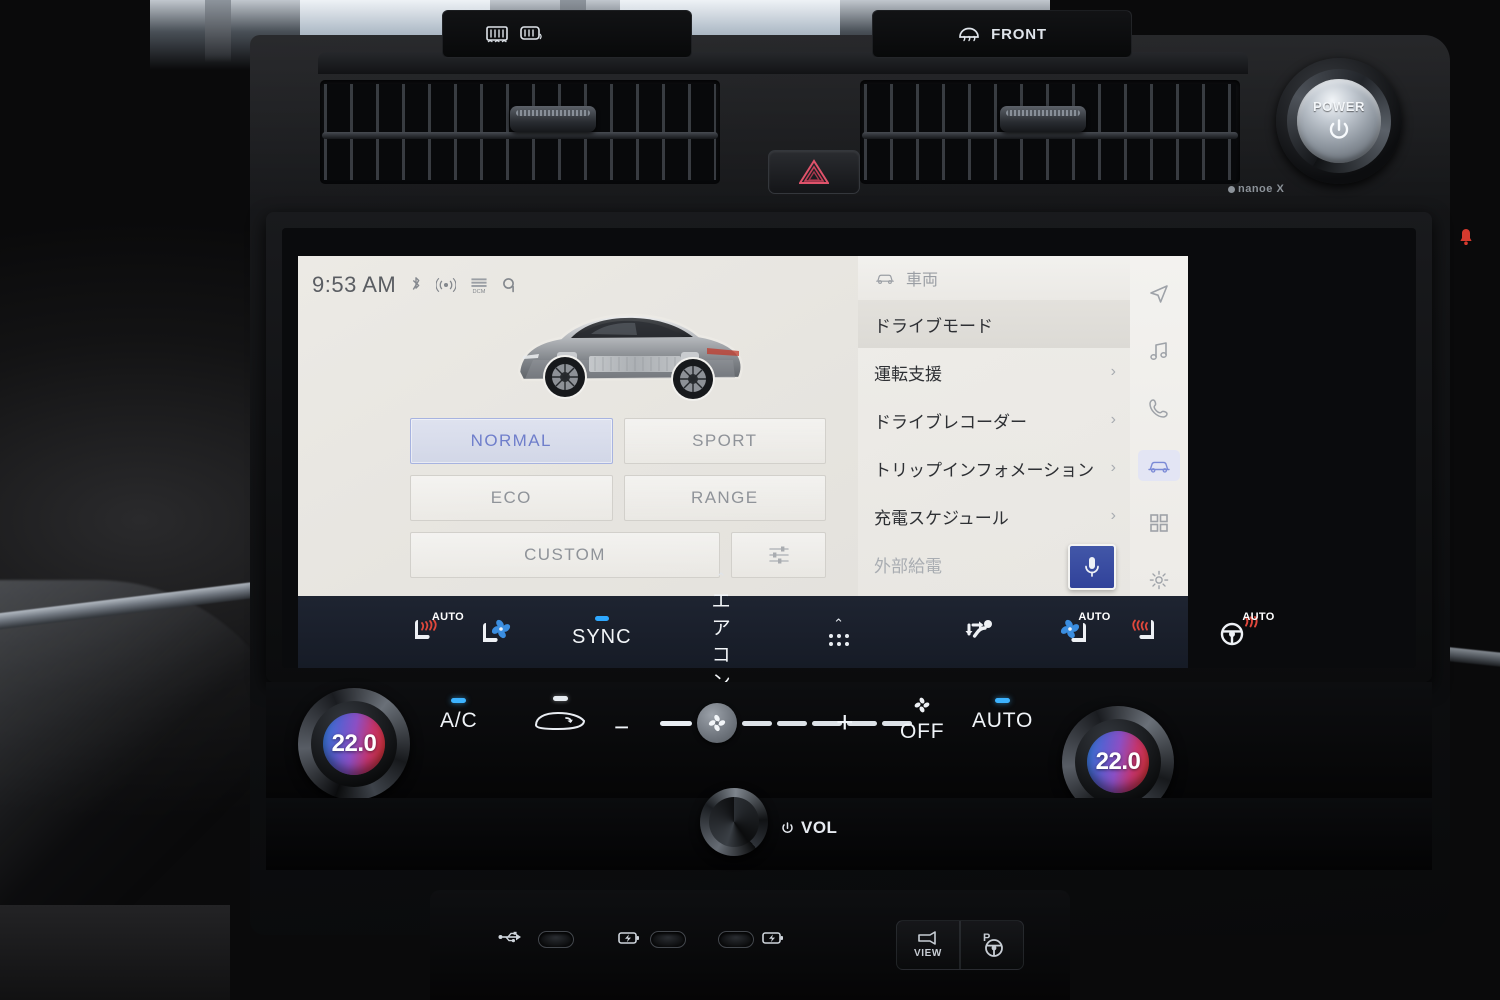  I want to click on fan-decrease-label: −, so click(622, 727).